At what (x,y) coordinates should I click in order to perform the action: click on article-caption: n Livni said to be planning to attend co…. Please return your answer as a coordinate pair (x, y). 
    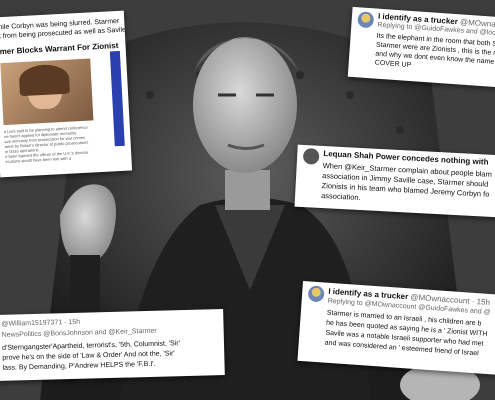
    Looking at the image, I should click on (46, 144).